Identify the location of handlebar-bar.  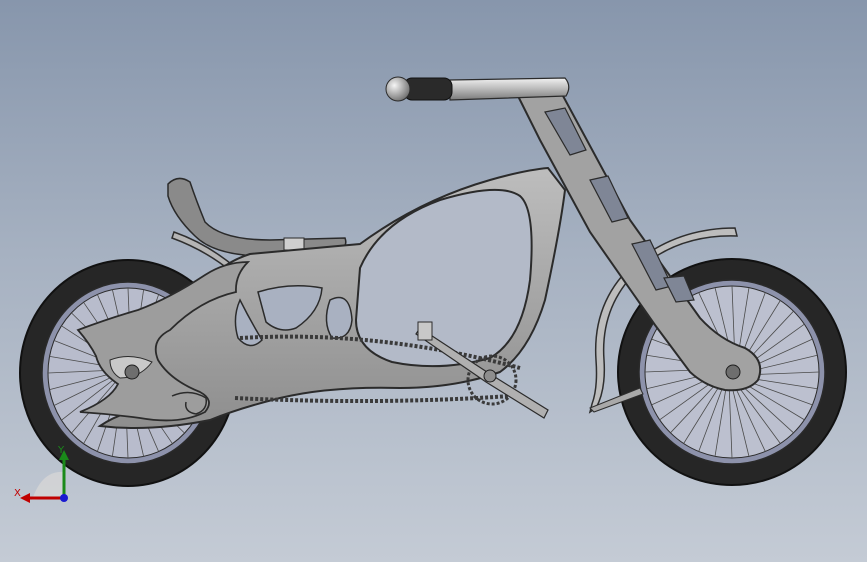
(509, 89).